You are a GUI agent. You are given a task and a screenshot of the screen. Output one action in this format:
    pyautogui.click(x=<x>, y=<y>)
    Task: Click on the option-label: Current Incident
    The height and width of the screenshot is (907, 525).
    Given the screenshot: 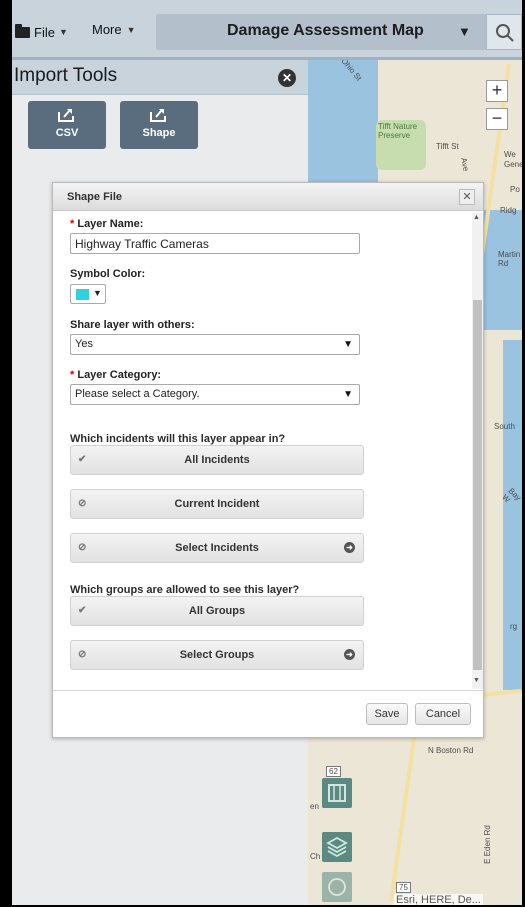 What is the action you would take?
    pyautogui.click(x=217, y=504)
    